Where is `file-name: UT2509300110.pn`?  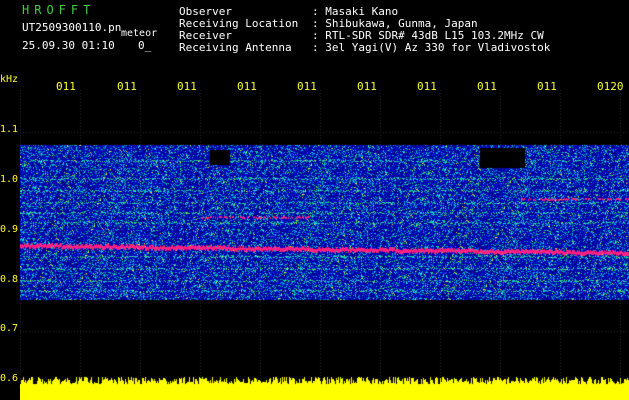 file-name: UT2509300110.pn is located at coordinates (72, 27).